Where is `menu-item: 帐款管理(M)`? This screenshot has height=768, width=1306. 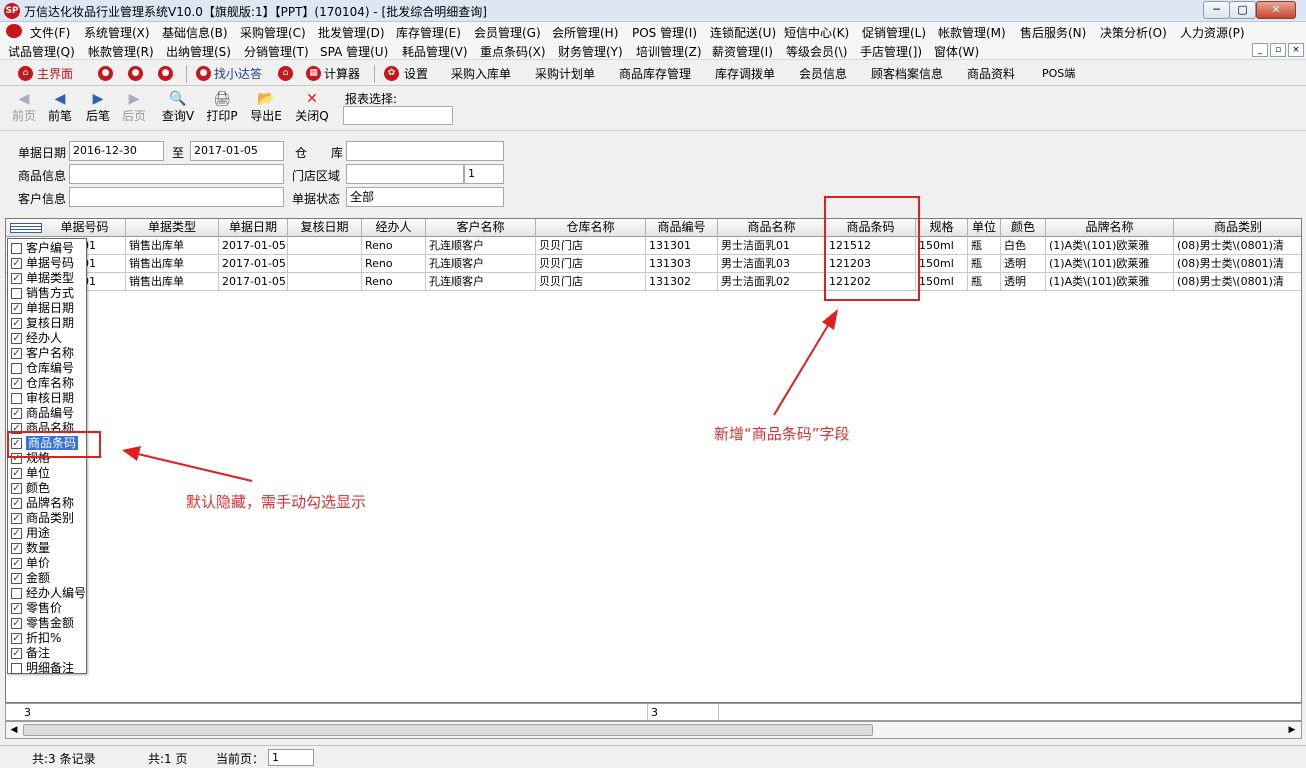
menu-item: 帐款管理(M) is located at coordinates (972, 32).